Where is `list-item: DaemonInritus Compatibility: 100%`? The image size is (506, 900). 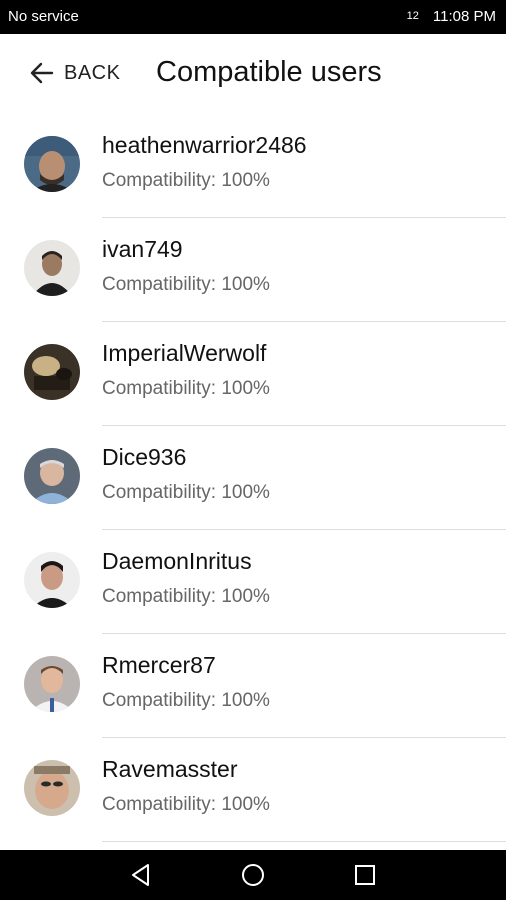
list-item: DaemonInritus Compatibility: 100% is located at coordinates (253, 582).